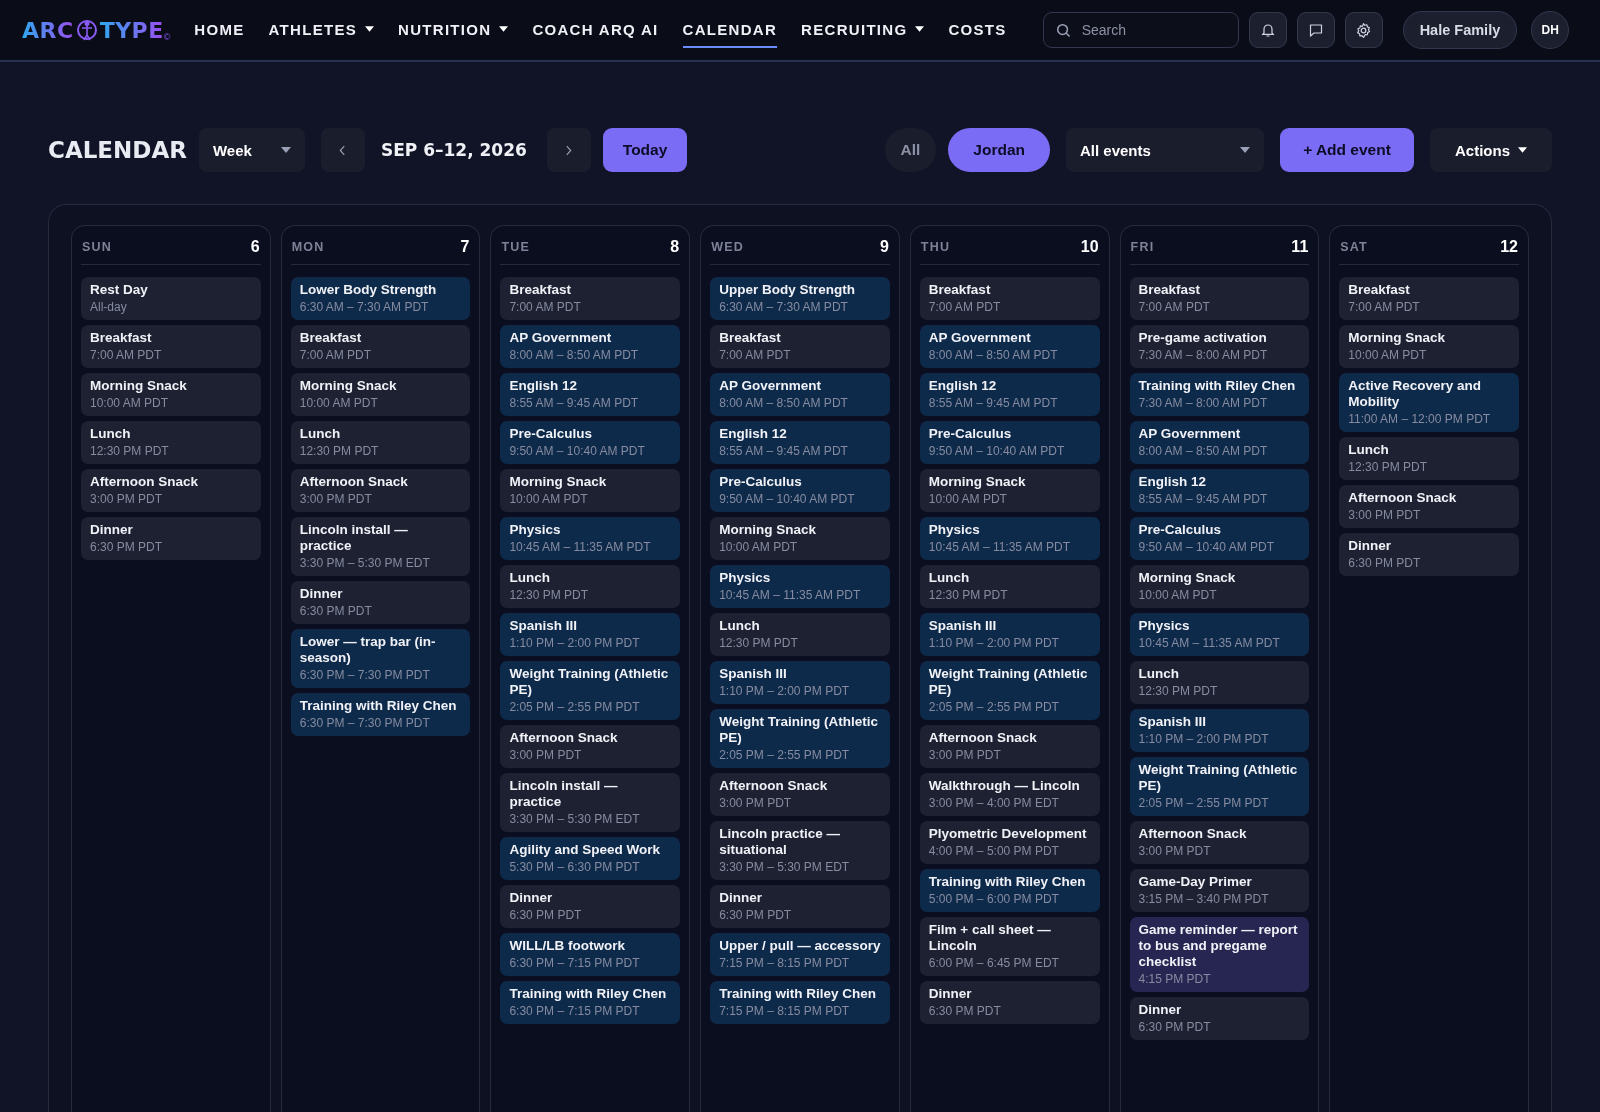 Image resolution: width=1600 pixels, height=1112 pixels. What do you see at coordinates (999, 150) in the screenshot?
I see `person-filter: Jordan` at bounding box center [999, 150].